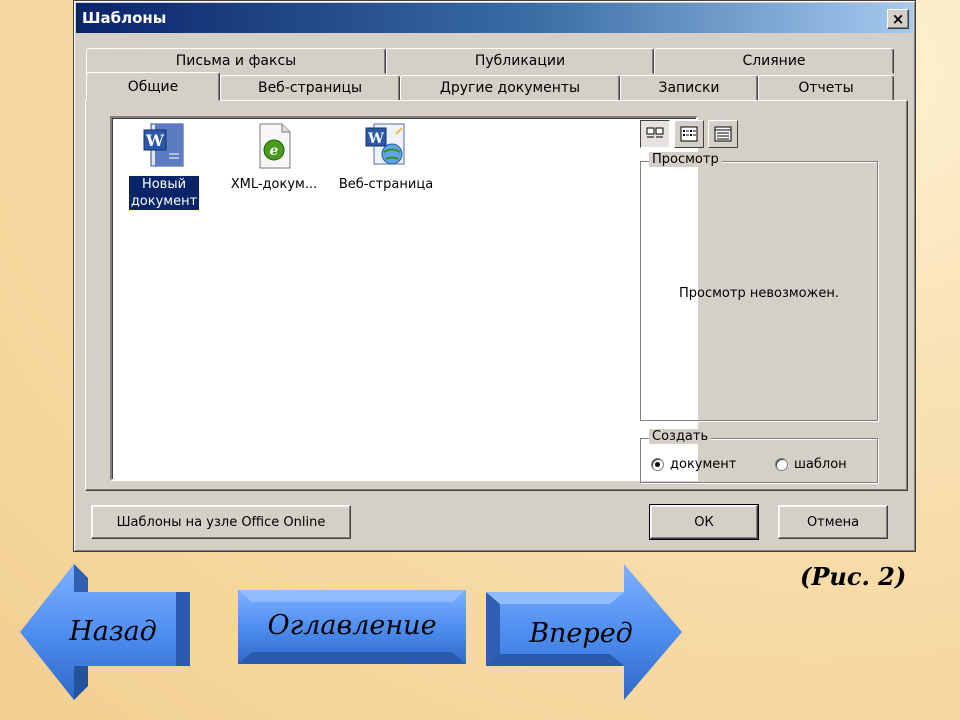  What do you see at coordinates (820, 464) in the screenshot?
I see `create-template-label: шаблон` at bounding box center [820, 464].